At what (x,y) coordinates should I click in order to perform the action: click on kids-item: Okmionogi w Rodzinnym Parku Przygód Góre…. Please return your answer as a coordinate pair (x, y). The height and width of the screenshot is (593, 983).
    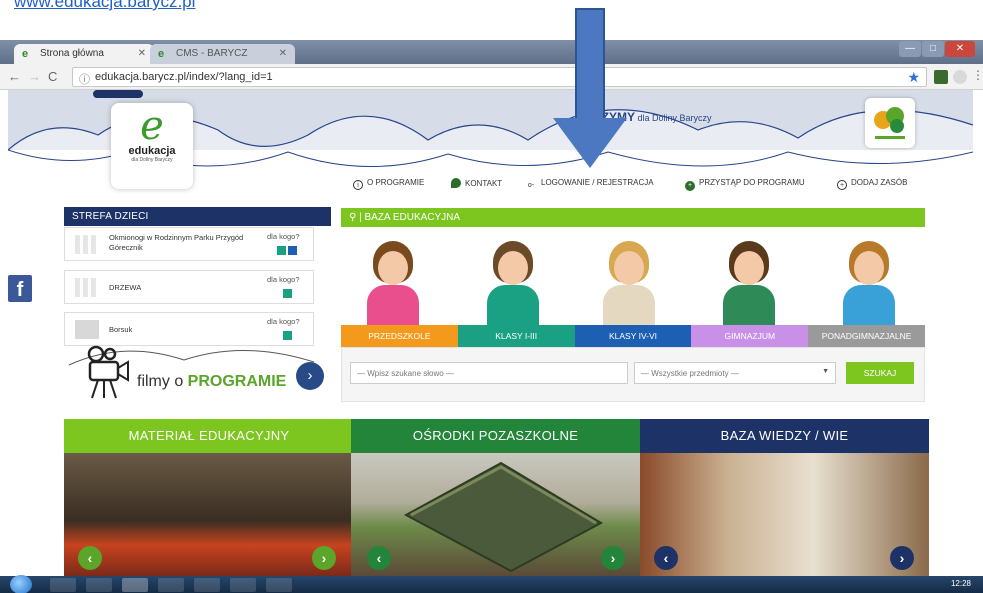
    Looking at the image, I should click on (189, 244).